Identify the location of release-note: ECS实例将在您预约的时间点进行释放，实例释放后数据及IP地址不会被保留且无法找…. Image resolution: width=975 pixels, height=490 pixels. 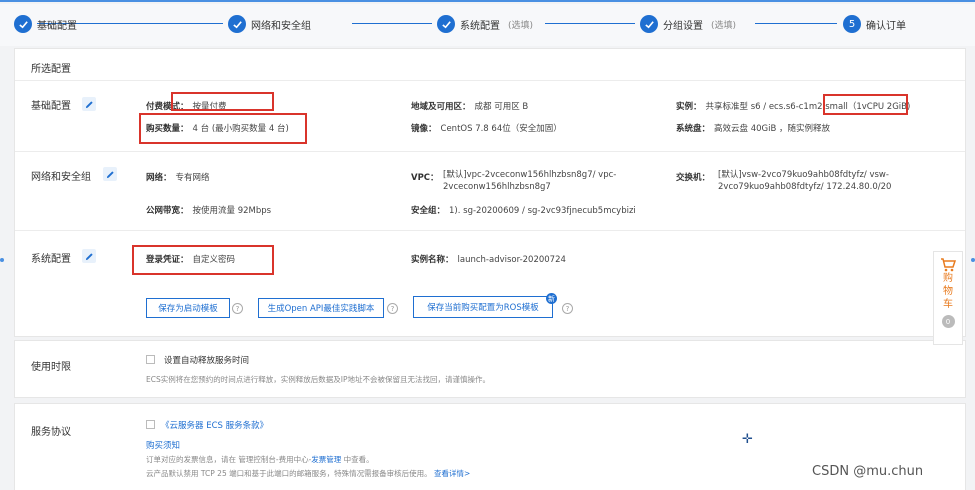
(318, 379).